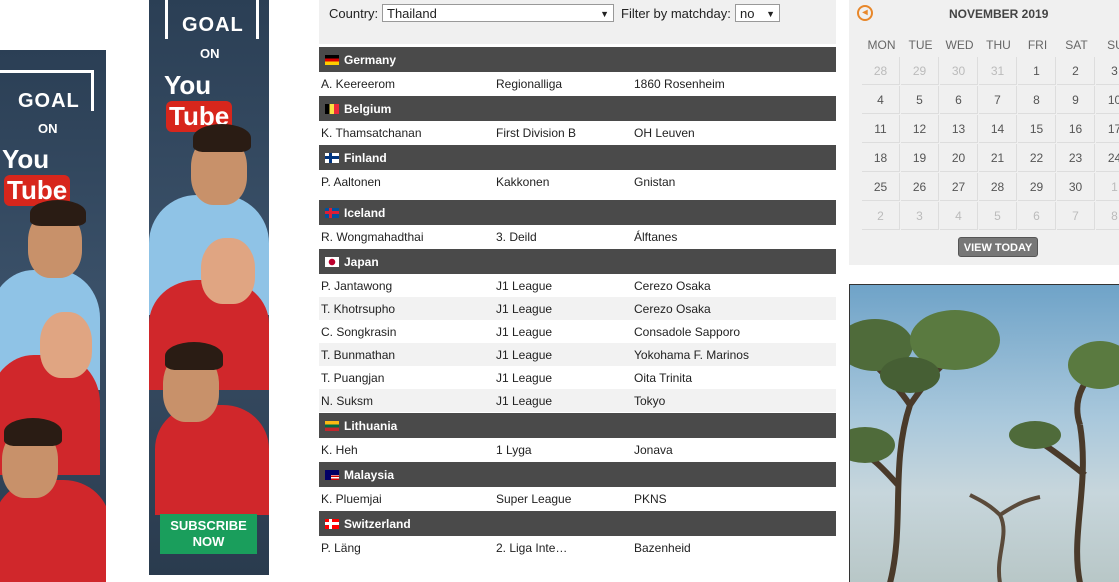 This screenshot has width=1119, height=582. I want to click on club-name: PKNS, so click(650, 498).